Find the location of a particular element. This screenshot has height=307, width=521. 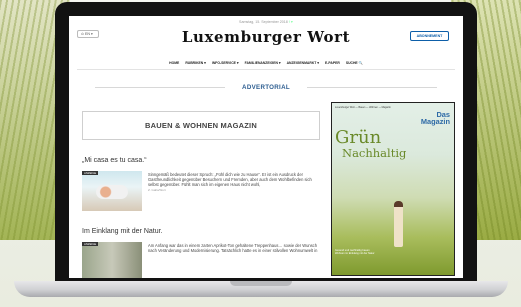

article-thumbnail-1: ANZEIGE is located at coordinates (112, 191).